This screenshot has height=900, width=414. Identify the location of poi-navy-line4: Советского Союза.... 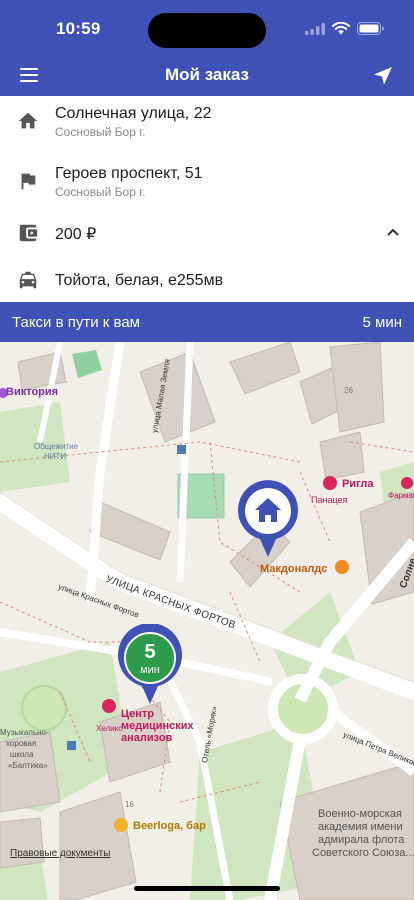
(363, 853).